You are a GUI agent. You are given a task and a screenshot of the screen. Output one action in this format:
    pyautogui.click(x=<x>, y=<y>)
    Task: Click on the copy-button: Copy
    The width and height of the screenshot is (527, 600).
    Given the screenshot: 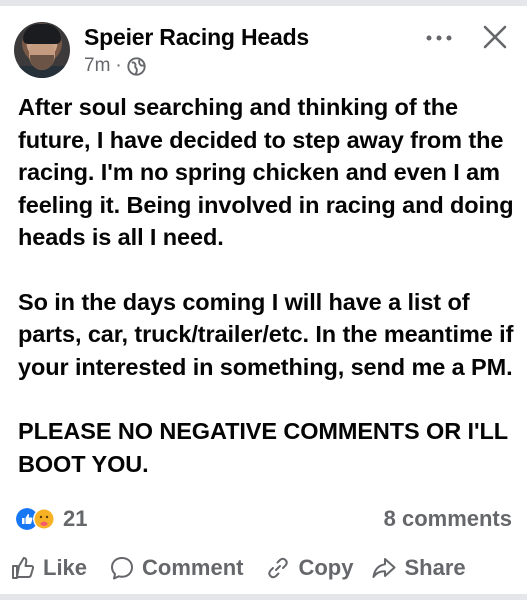 What is the action you would take?
    pyautogui.click(x=309, y=568)
    